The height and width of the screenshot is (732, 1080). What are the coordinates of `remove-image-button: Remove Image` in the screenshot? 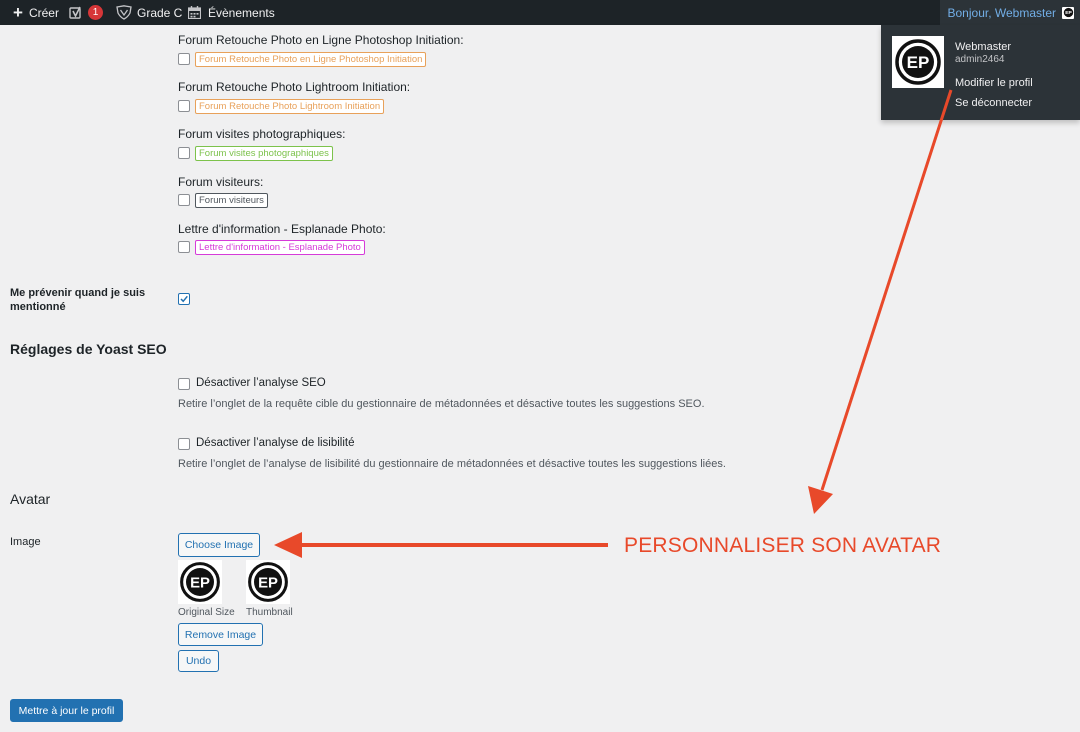 It's located at (220, 634).